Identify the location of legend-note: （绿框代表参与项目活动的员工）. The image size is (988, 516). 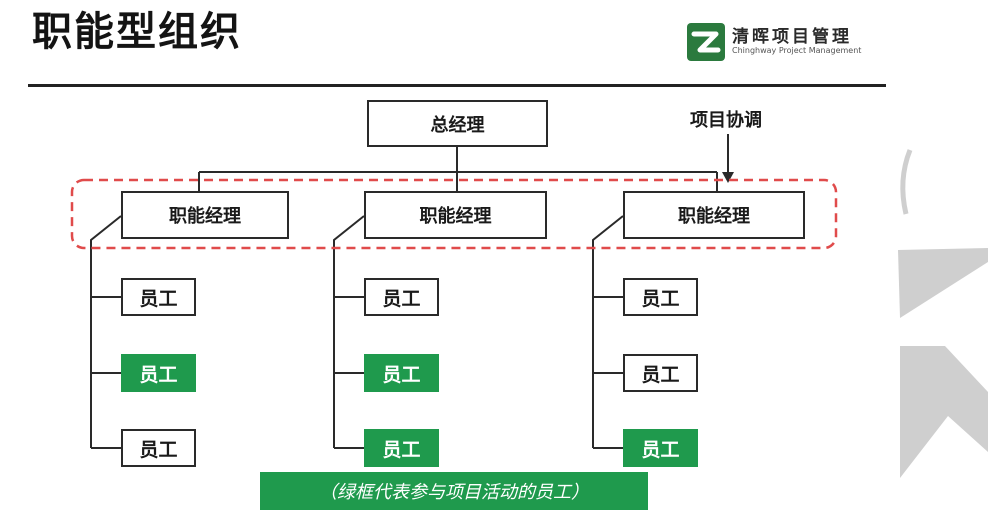
(454, 491).